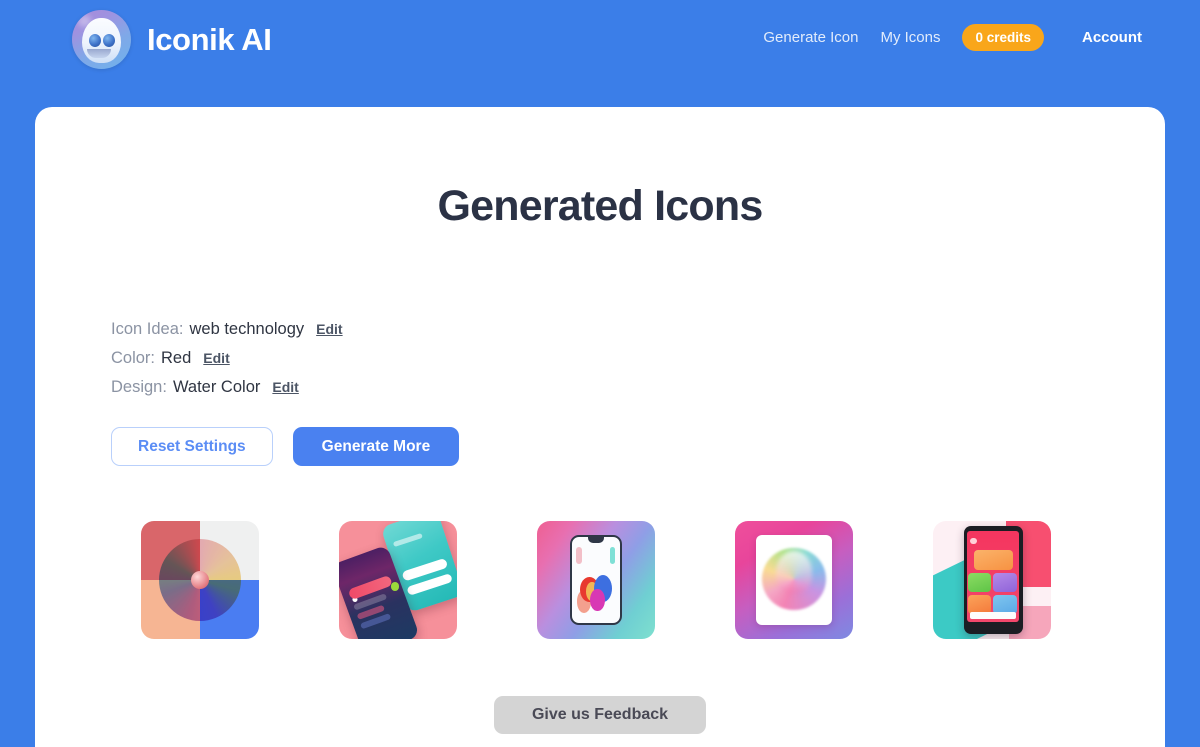  What do you see at coordinates (147, 329) in the screenshot?
I see `setting-label-icon-idea: Icon Idea:` at bounding box center [147, 329].